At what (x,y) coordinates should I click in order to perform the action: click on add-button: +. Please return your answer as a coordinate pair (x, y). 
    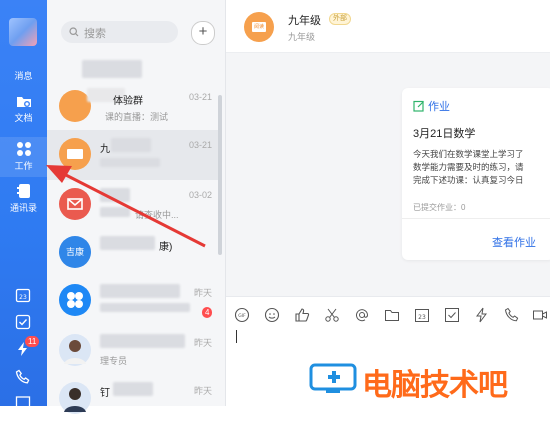
    Looking at the image, I should click on (203, 33).